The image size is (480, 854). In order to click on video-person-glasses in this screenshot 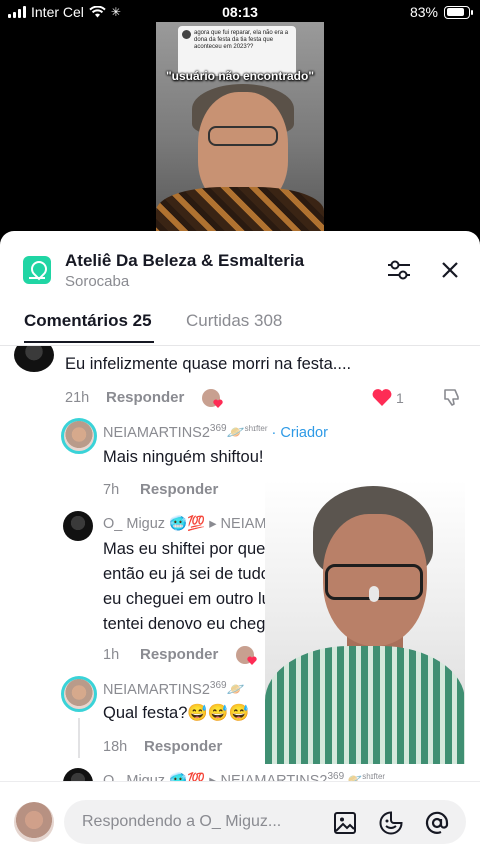, I will do `click(243, 136)`.